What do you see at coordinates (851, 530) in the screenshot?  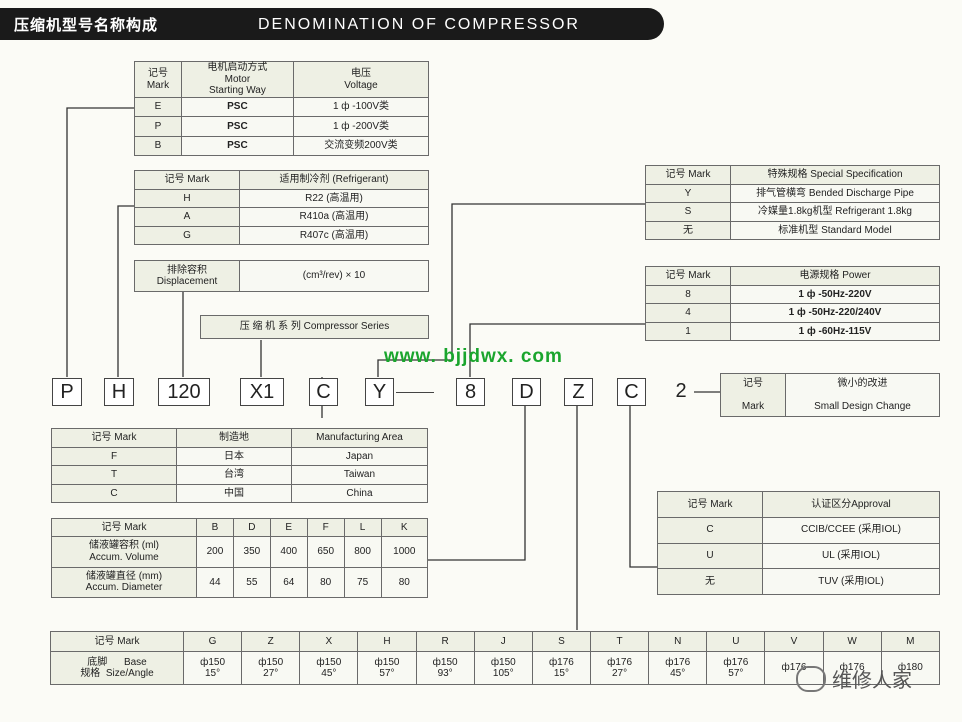 I see `table-cell: CCIB/CCEE (采用IOL)` at bounding box center [851, 530].